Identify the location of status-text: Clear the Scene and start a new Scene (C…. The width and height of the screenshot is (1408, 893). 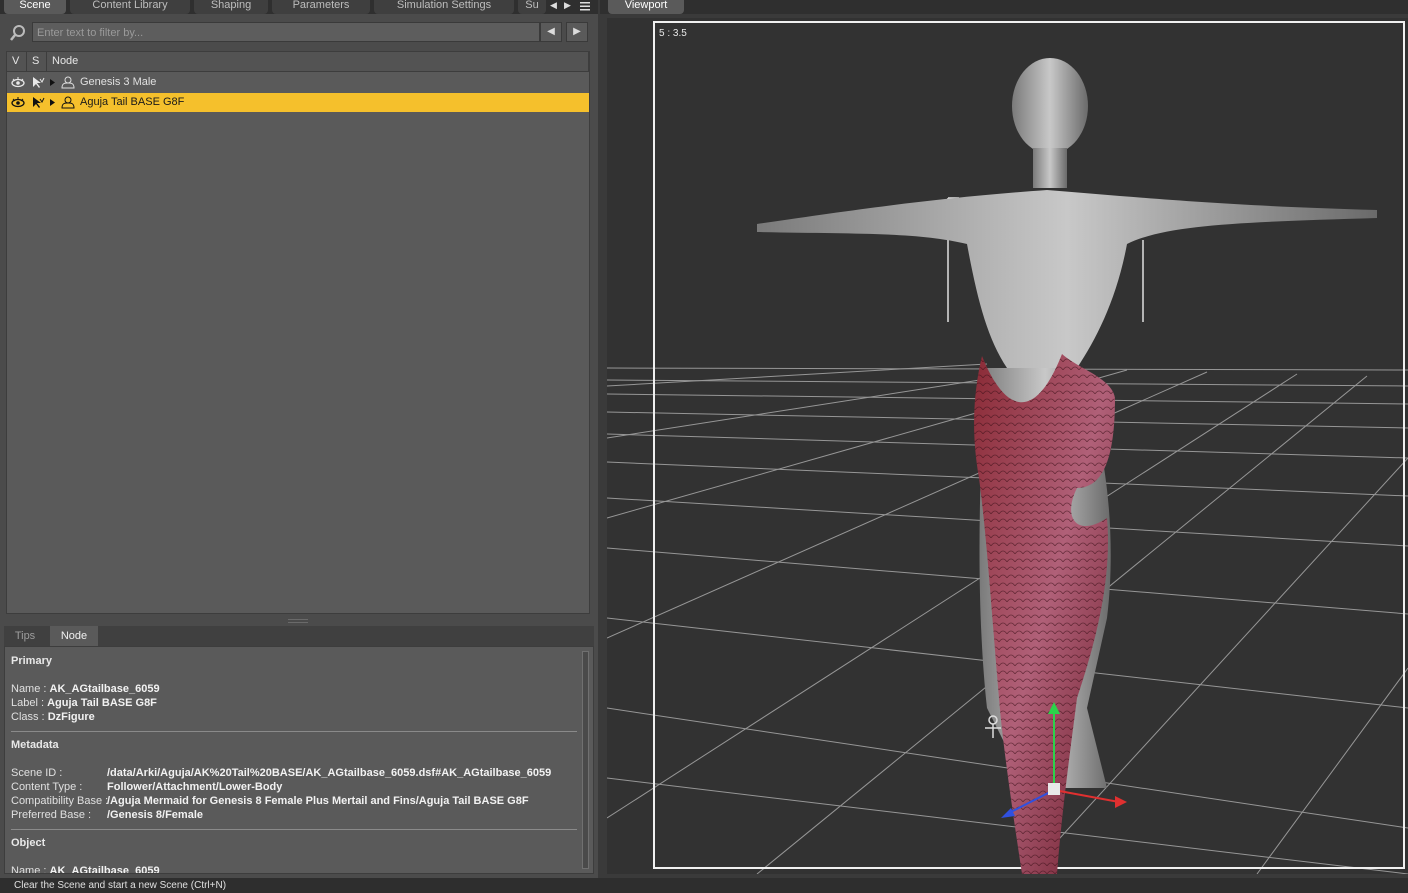
(120, 885).